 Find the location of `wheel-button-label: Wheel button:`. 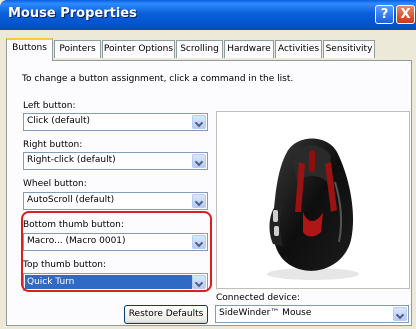

wheel-button-label: Wheel button: is located at coordinates (55, 184).